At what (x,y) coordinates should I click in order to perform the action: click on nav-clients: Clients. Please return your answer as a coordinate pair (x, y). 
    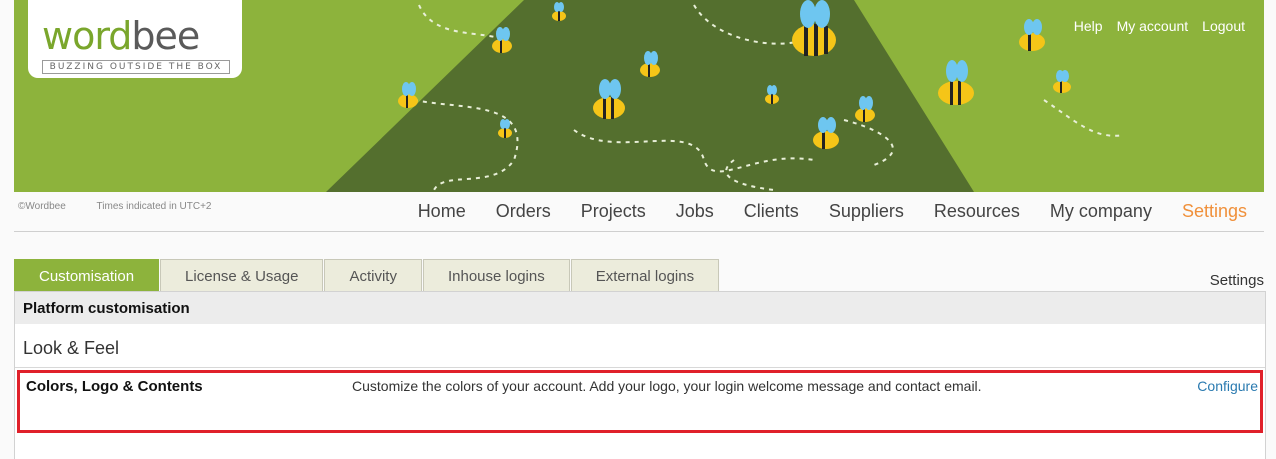
    Looking at the image, I should click on (771, 211).